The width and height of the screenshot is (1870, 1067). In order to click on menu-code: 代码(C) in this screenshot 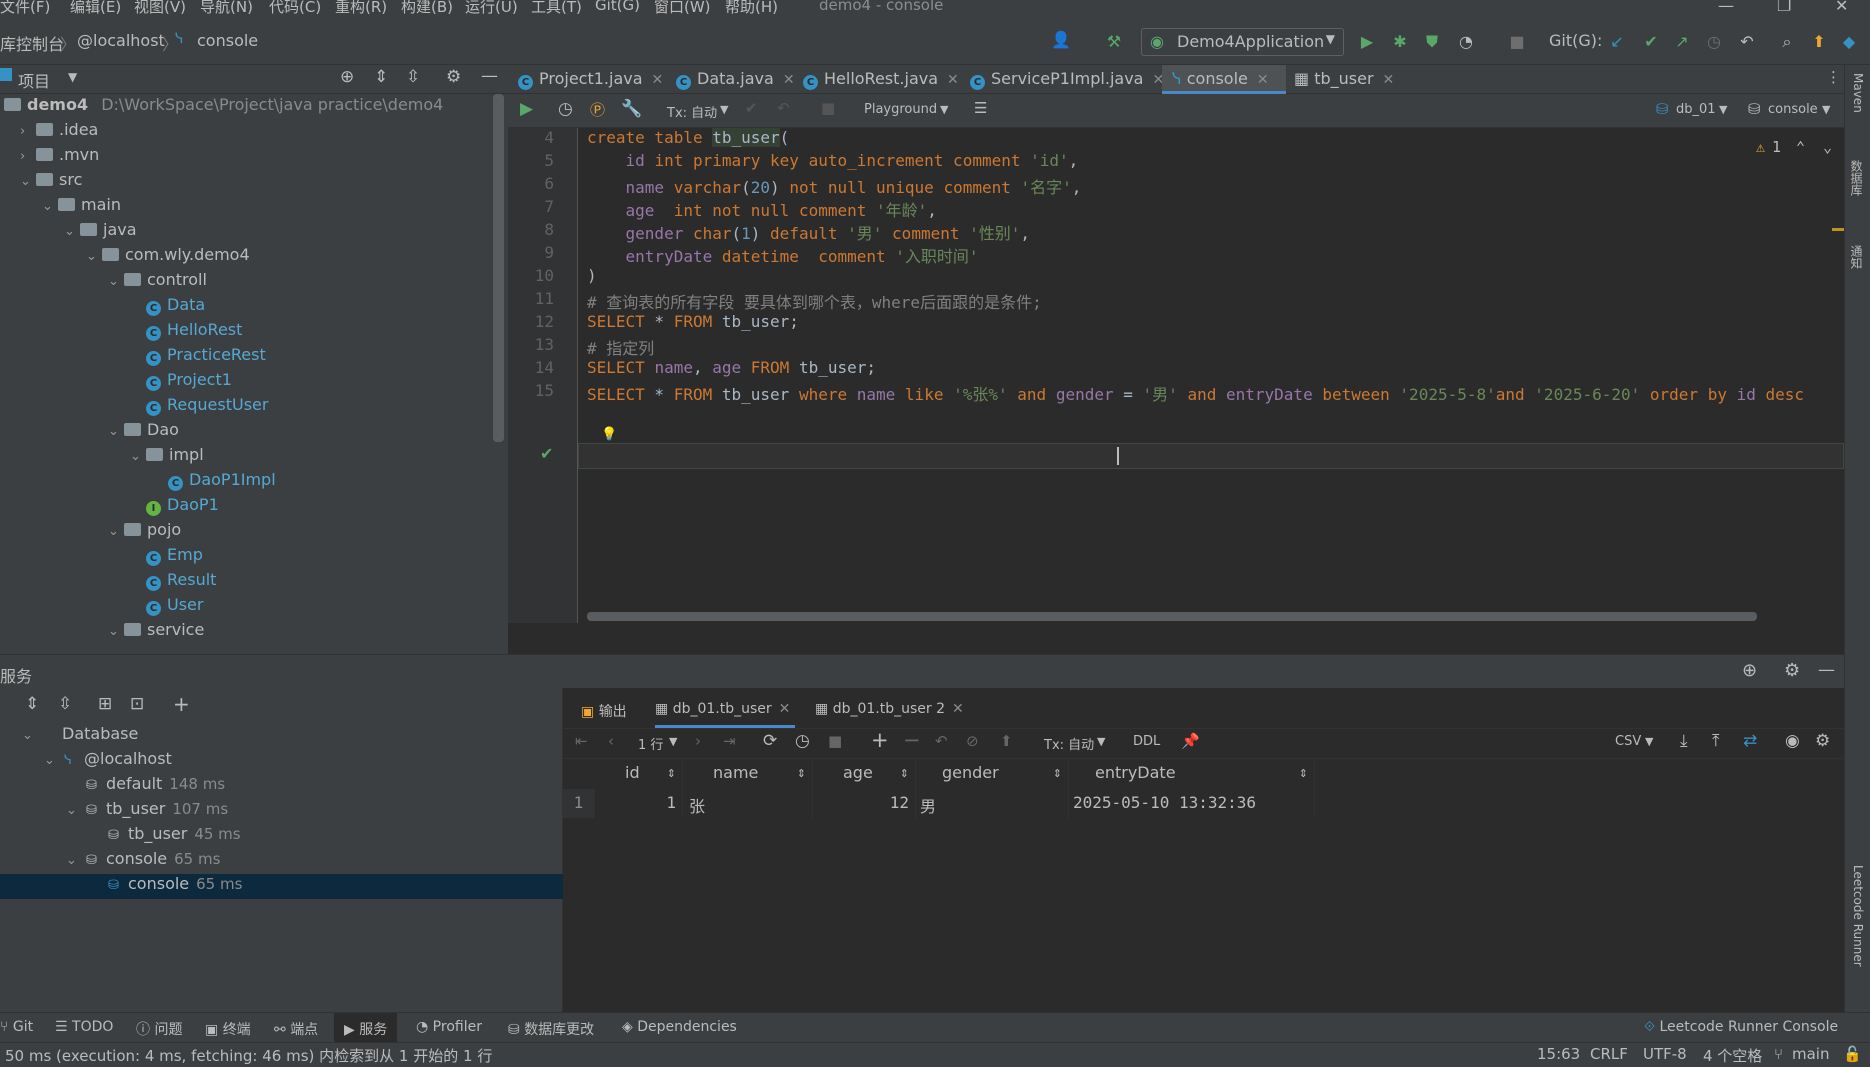, I will do `click(295, 8)`.